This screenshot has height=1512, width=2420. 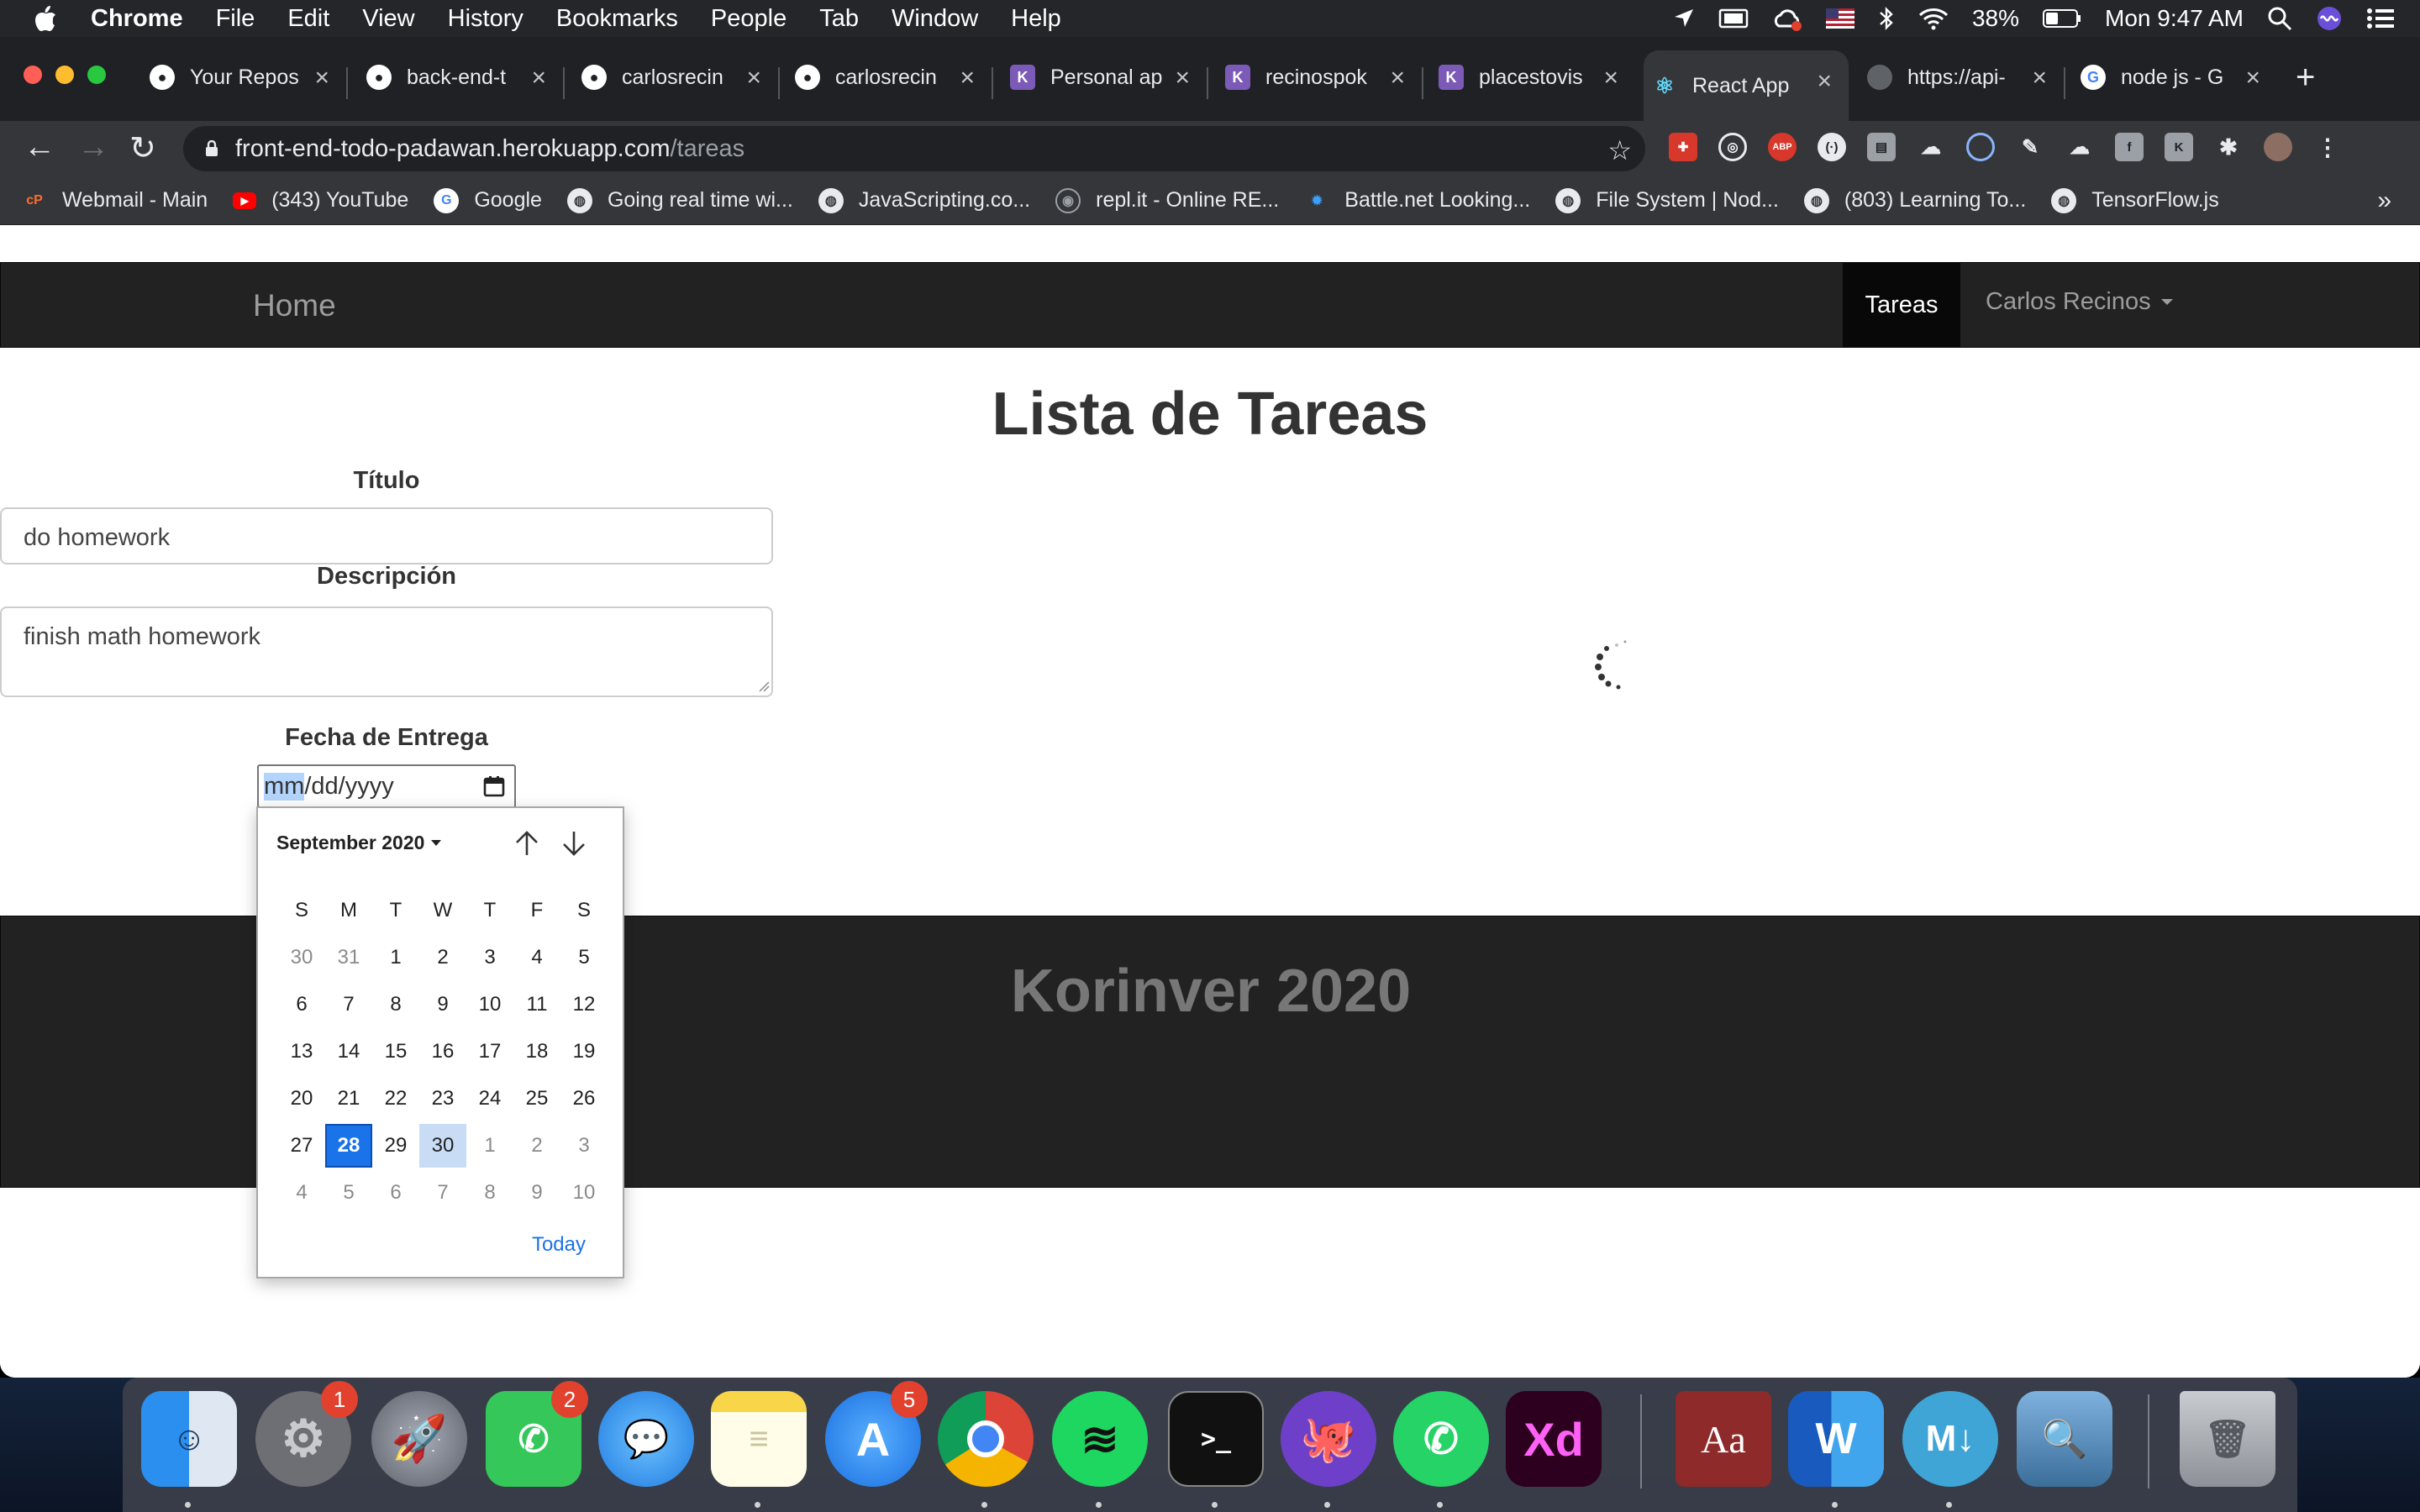 I want to click on calendar-icon, so click(x=494, y=786).